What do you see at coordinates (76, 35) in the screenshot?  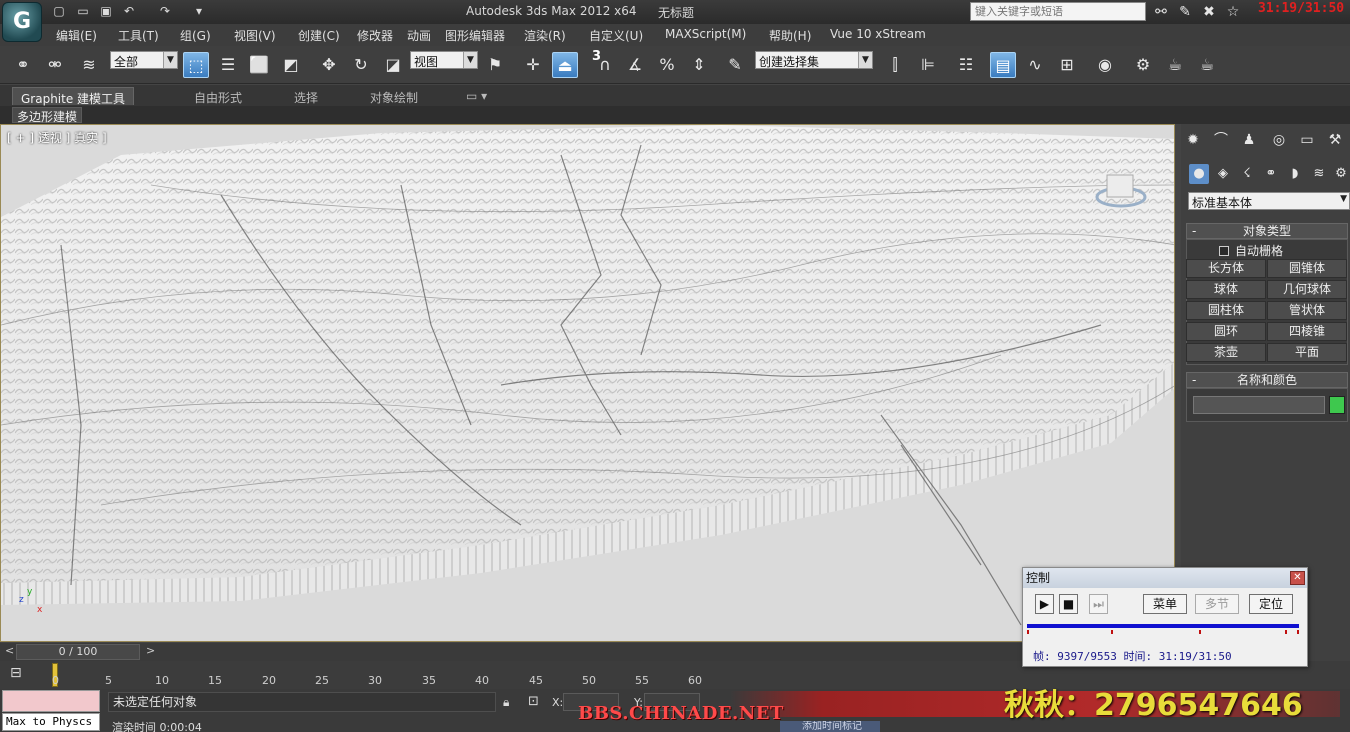 I see `menu-edit: 编辑(E)` at bounding box center [76, 35].